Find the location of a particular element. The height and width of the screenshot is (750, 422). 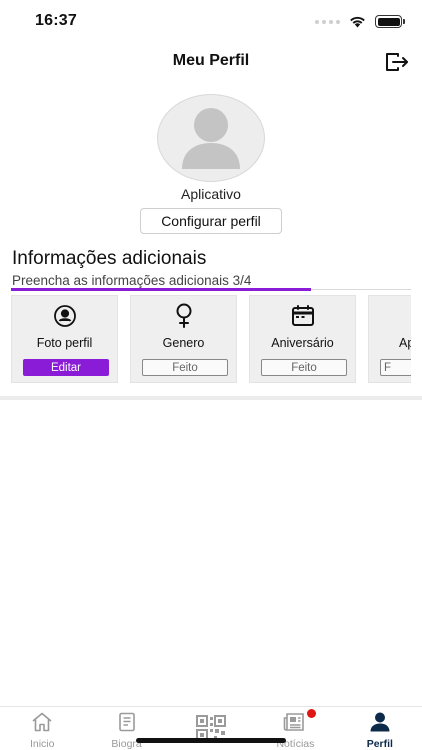

tab-perfil: Perfil is located at coordinates (380, 728).